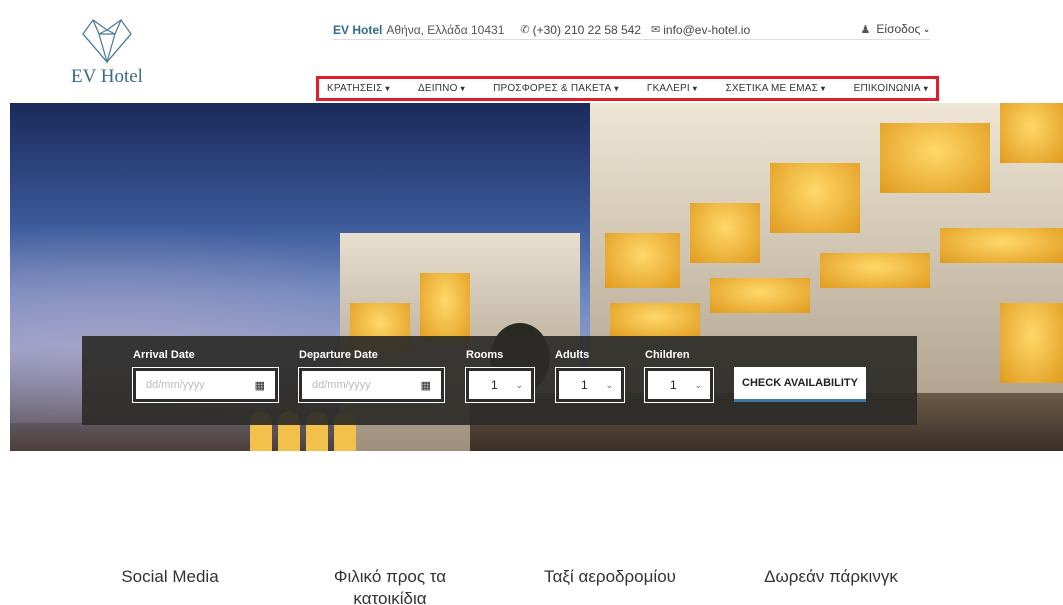  What do you see at coordinates (205, 385) in the screenshot?
I see `arrival-date-input: dd/mm/yyyy ▦` at bounding box center [205, 385].